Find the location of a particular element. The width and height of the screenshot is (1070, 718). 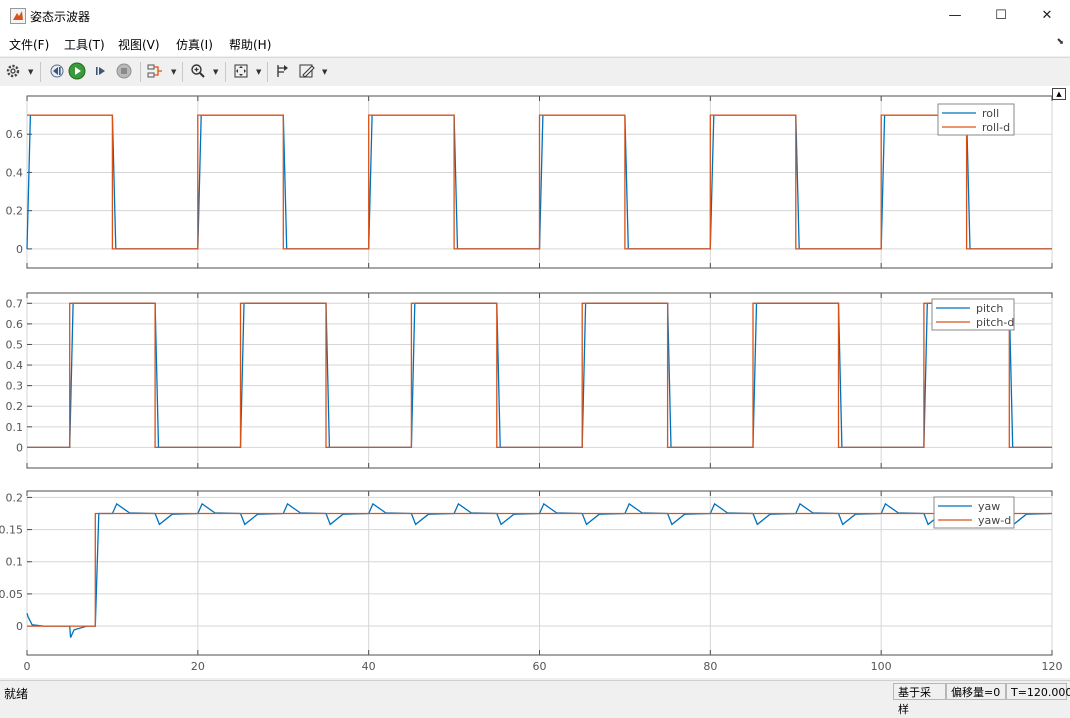

toolbar: ▼ ▼ ▼ ▼ ▼ is located at coordinates (535, 72).